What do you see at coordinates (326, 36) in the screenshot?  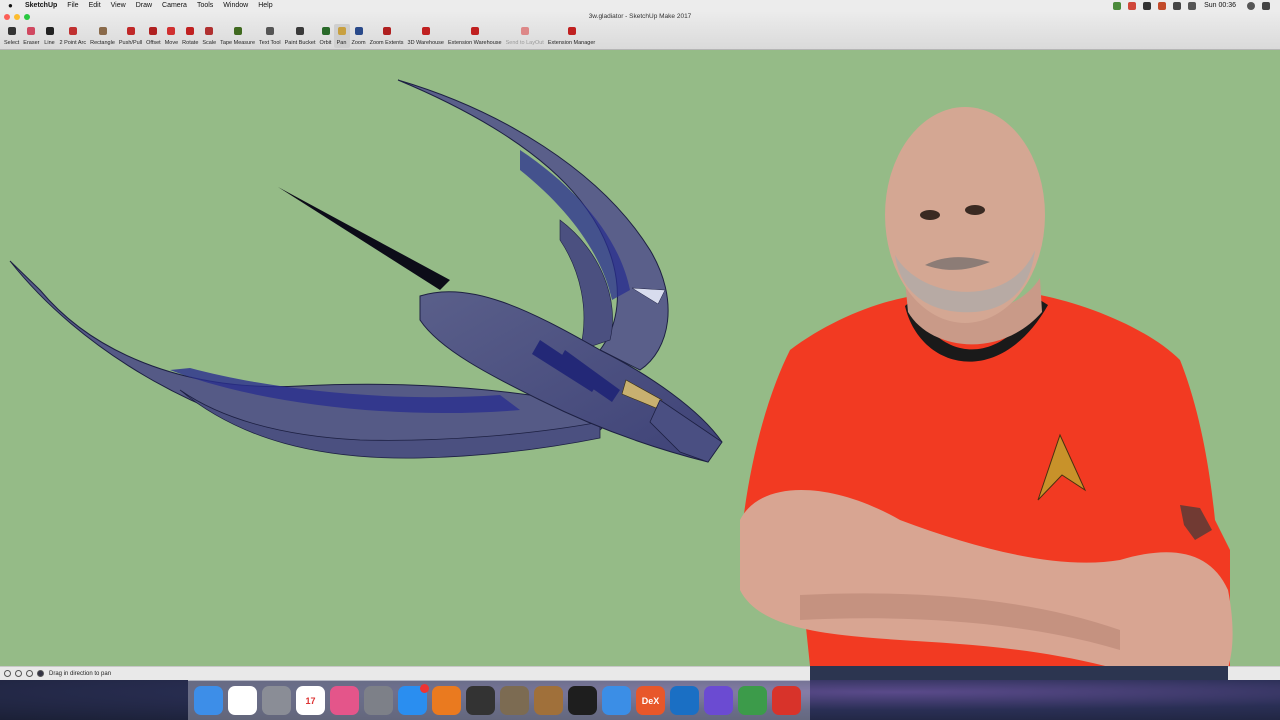 I see `tool-orbit: Orbit` at bounding box center [326, 36].